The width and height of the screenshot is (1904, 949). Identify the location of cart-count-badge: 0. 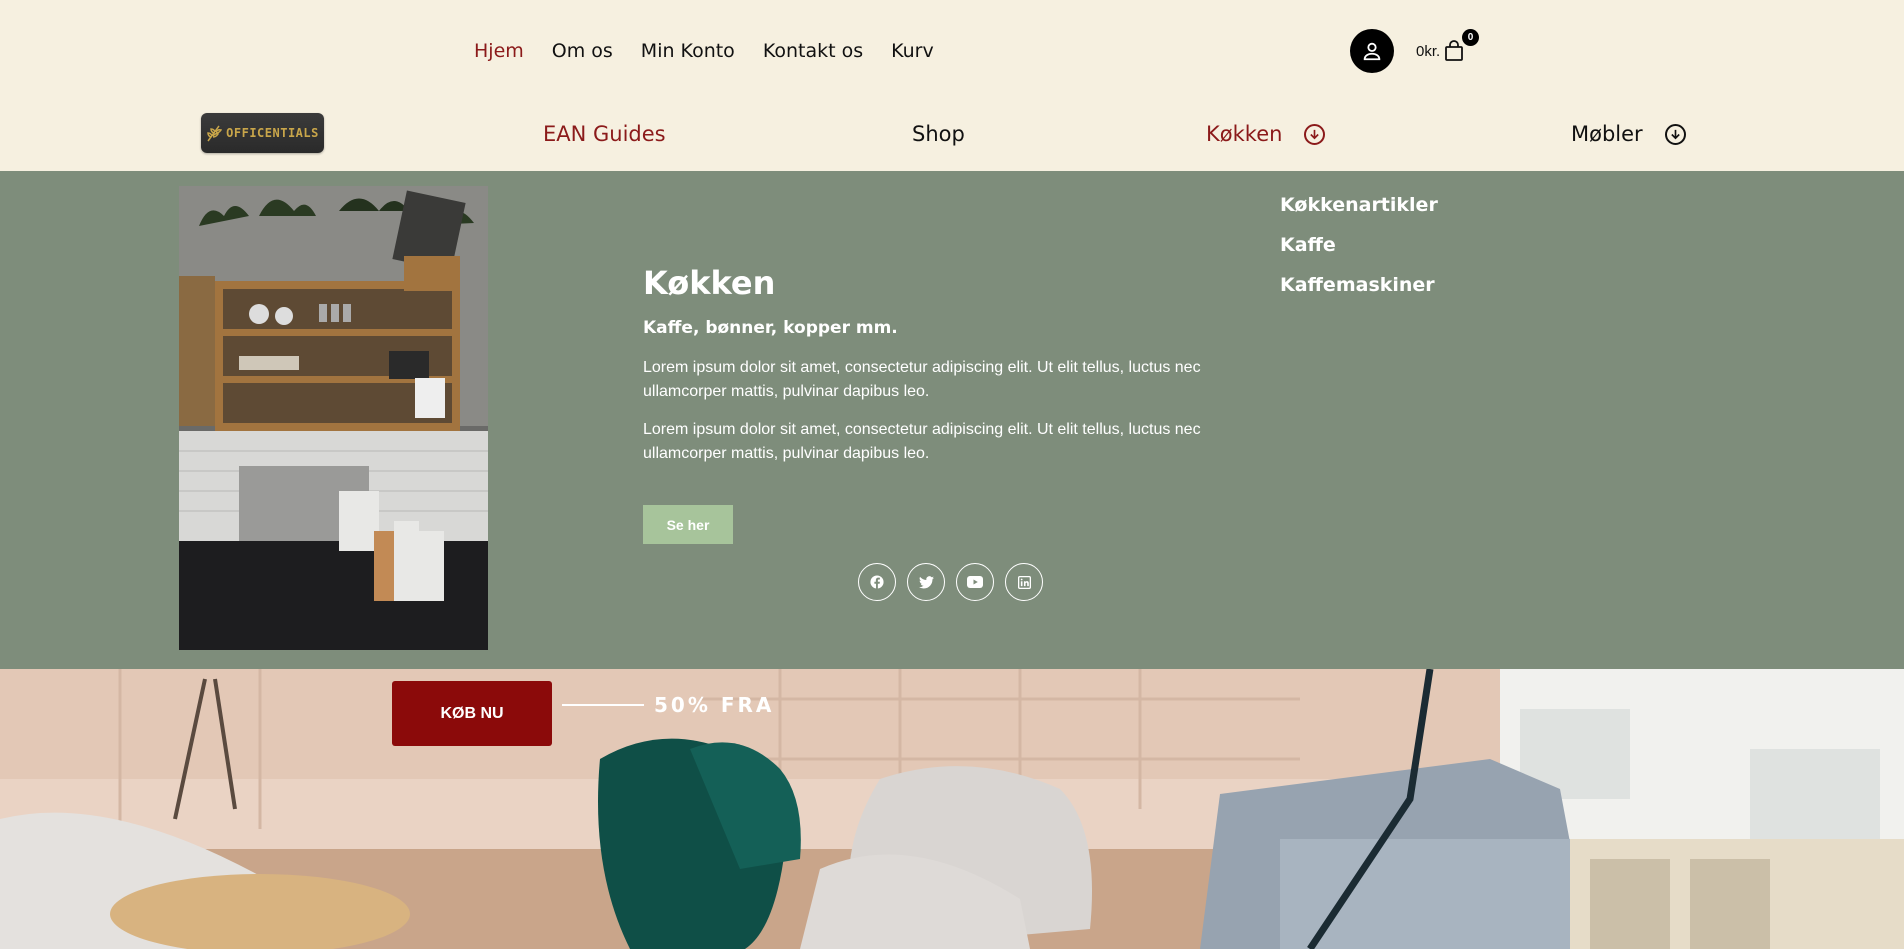
(1470, 37).